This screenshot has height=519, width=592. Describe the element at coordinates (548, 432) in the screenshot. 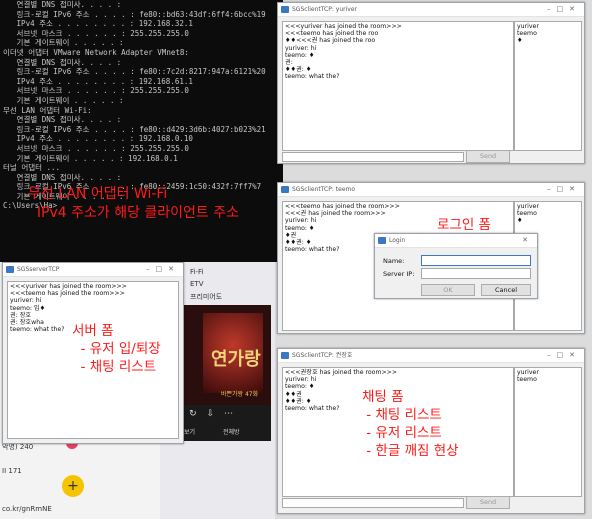

I see `client-user-list: yuriver teemo` at that location.